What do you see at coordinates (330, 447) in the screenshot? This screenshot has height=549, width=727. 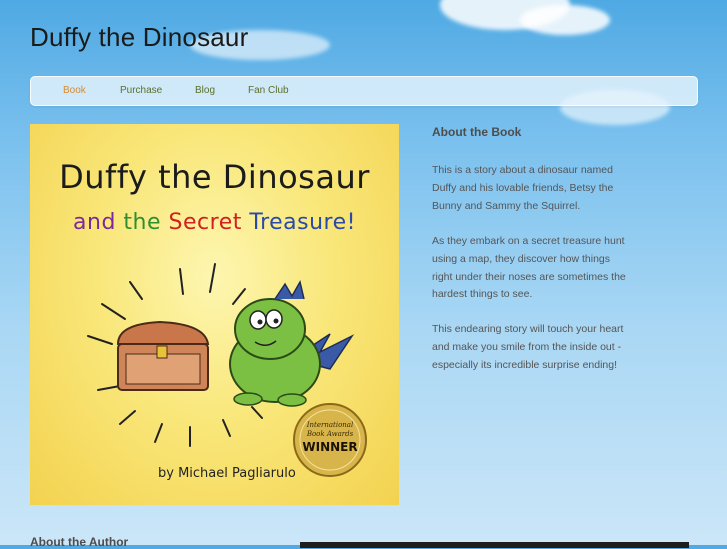 I see `award-seal-main: WINNER` at bounding box center [330, 447].